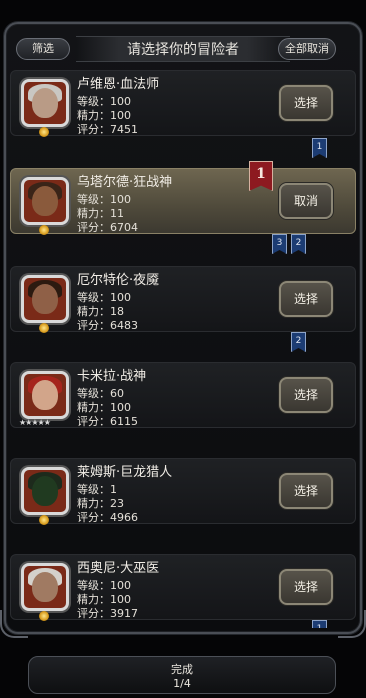 The height and width of the screenshot is (698, 366). Describe the element at coordinates (182, 683) in the screenshot. I see `page-indicator: 1/4` at that location.